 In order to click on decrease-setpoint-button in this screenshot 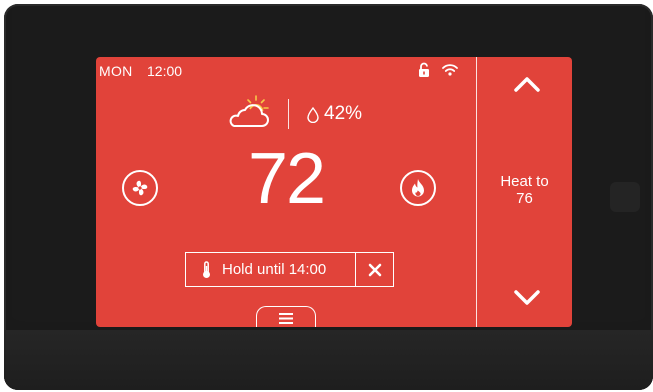, I will do `click(527, 300)`.